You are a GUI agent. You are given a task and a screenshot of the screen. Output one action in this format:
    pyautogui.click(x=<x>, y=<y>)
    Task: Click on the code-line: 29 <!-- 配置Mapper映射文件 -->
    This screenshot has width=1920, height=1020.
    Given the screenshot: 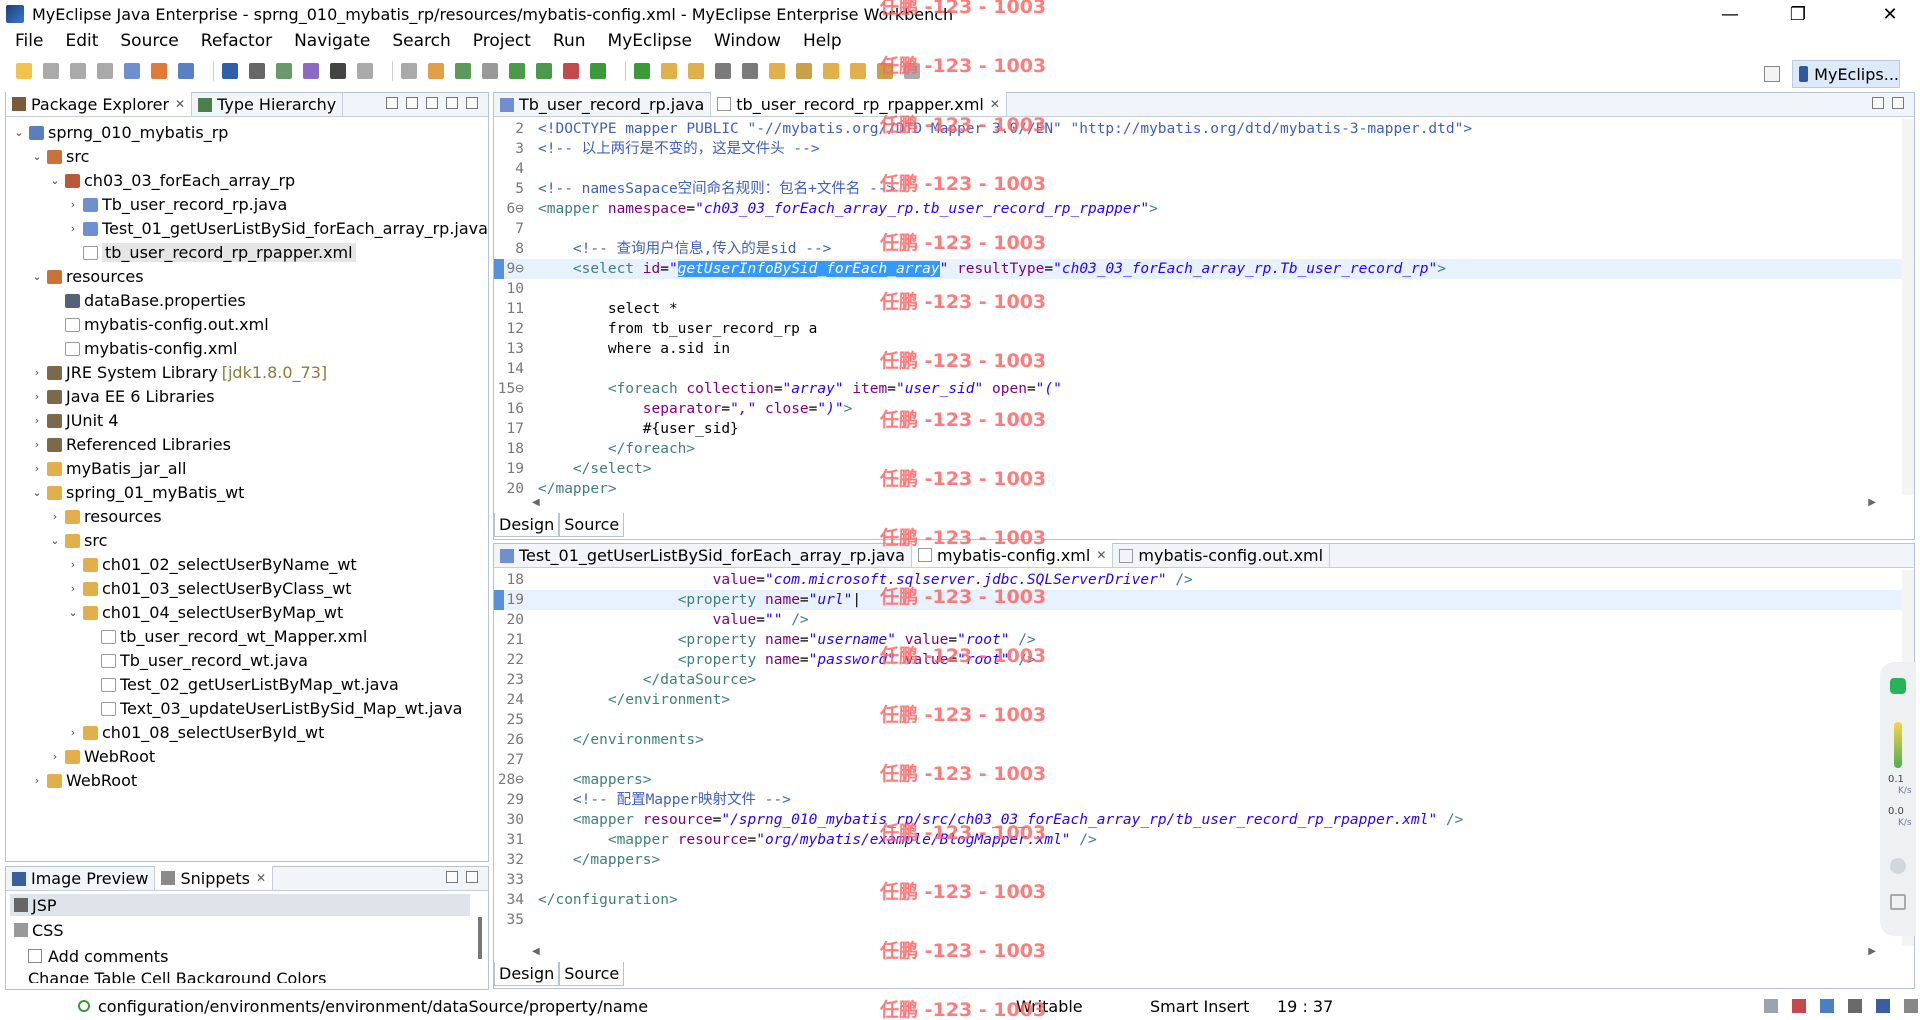 What is the action you would take?
    pyautogui.click(x=1204, y=800)
    